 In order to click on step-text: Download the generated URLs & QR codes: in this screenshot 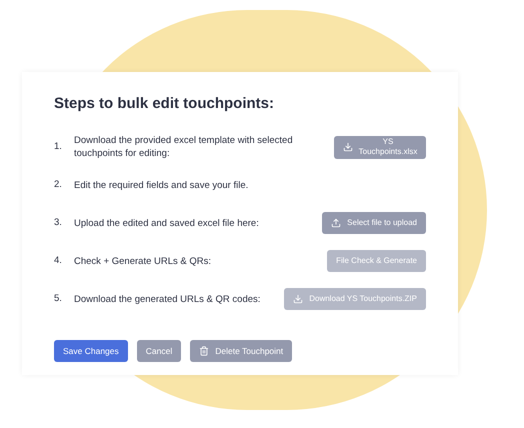, I will do `click(168, 299)`.